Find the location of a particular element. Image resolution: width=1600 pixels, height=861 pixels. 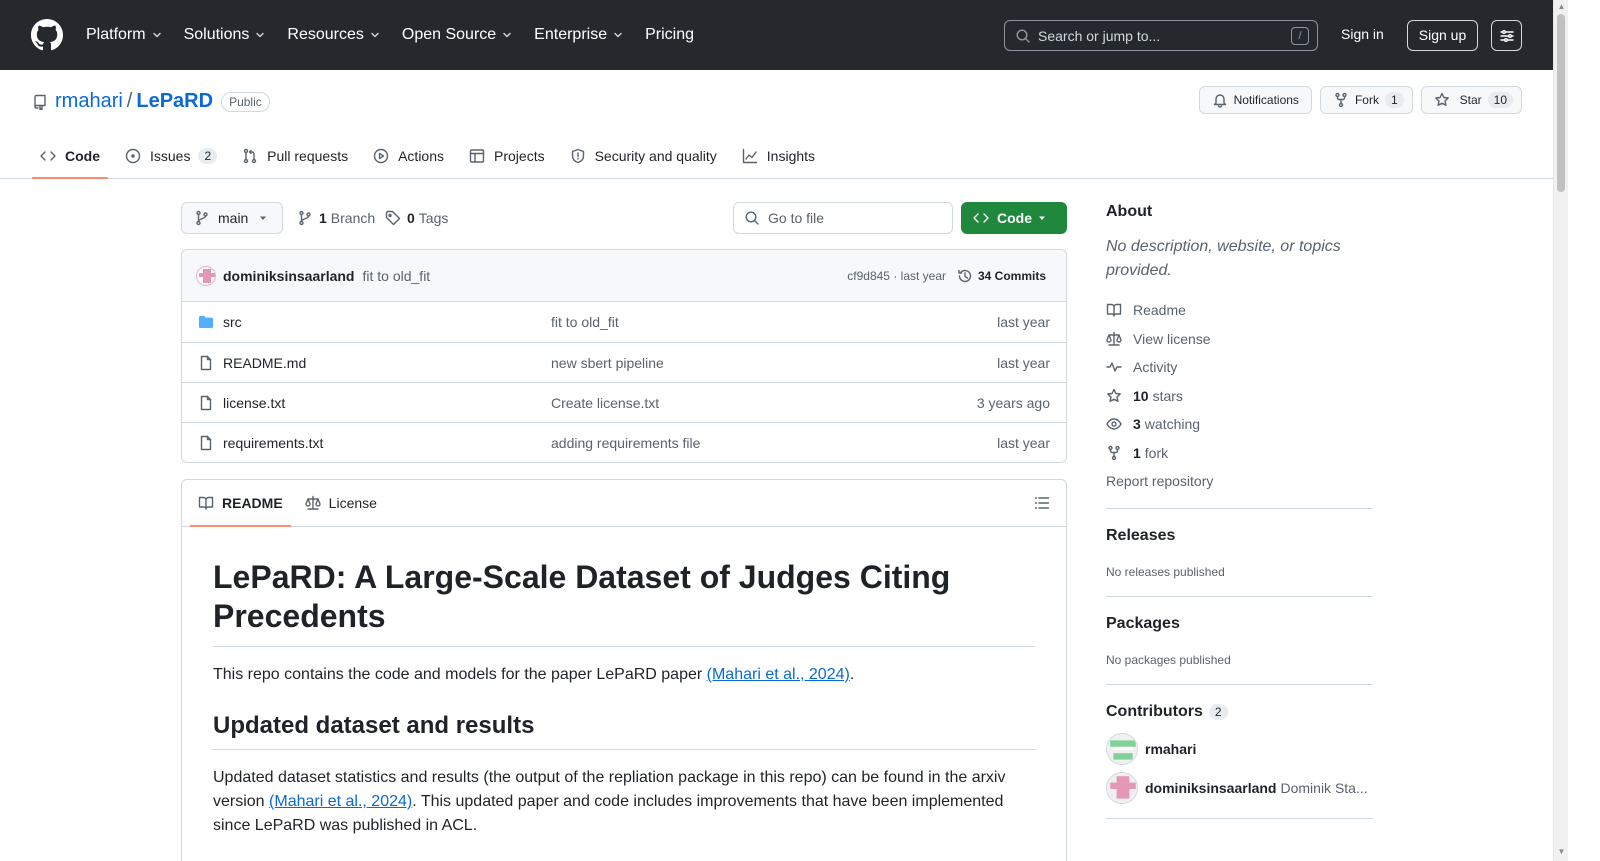

book-icon is located at coordinates (1114, 310).